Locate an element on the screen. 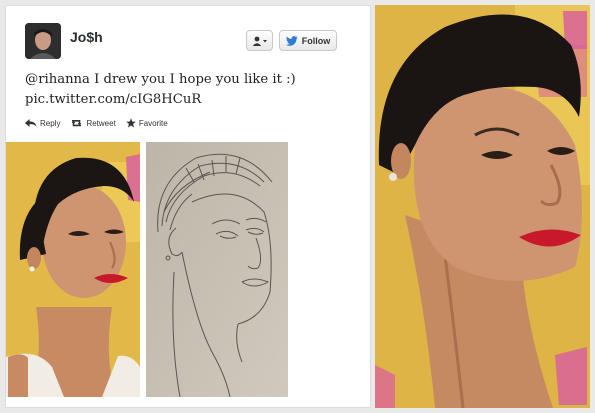 The height and width of the screenshot is (413, 595). reply-arrow-icon is located at coordinates (31, 123).